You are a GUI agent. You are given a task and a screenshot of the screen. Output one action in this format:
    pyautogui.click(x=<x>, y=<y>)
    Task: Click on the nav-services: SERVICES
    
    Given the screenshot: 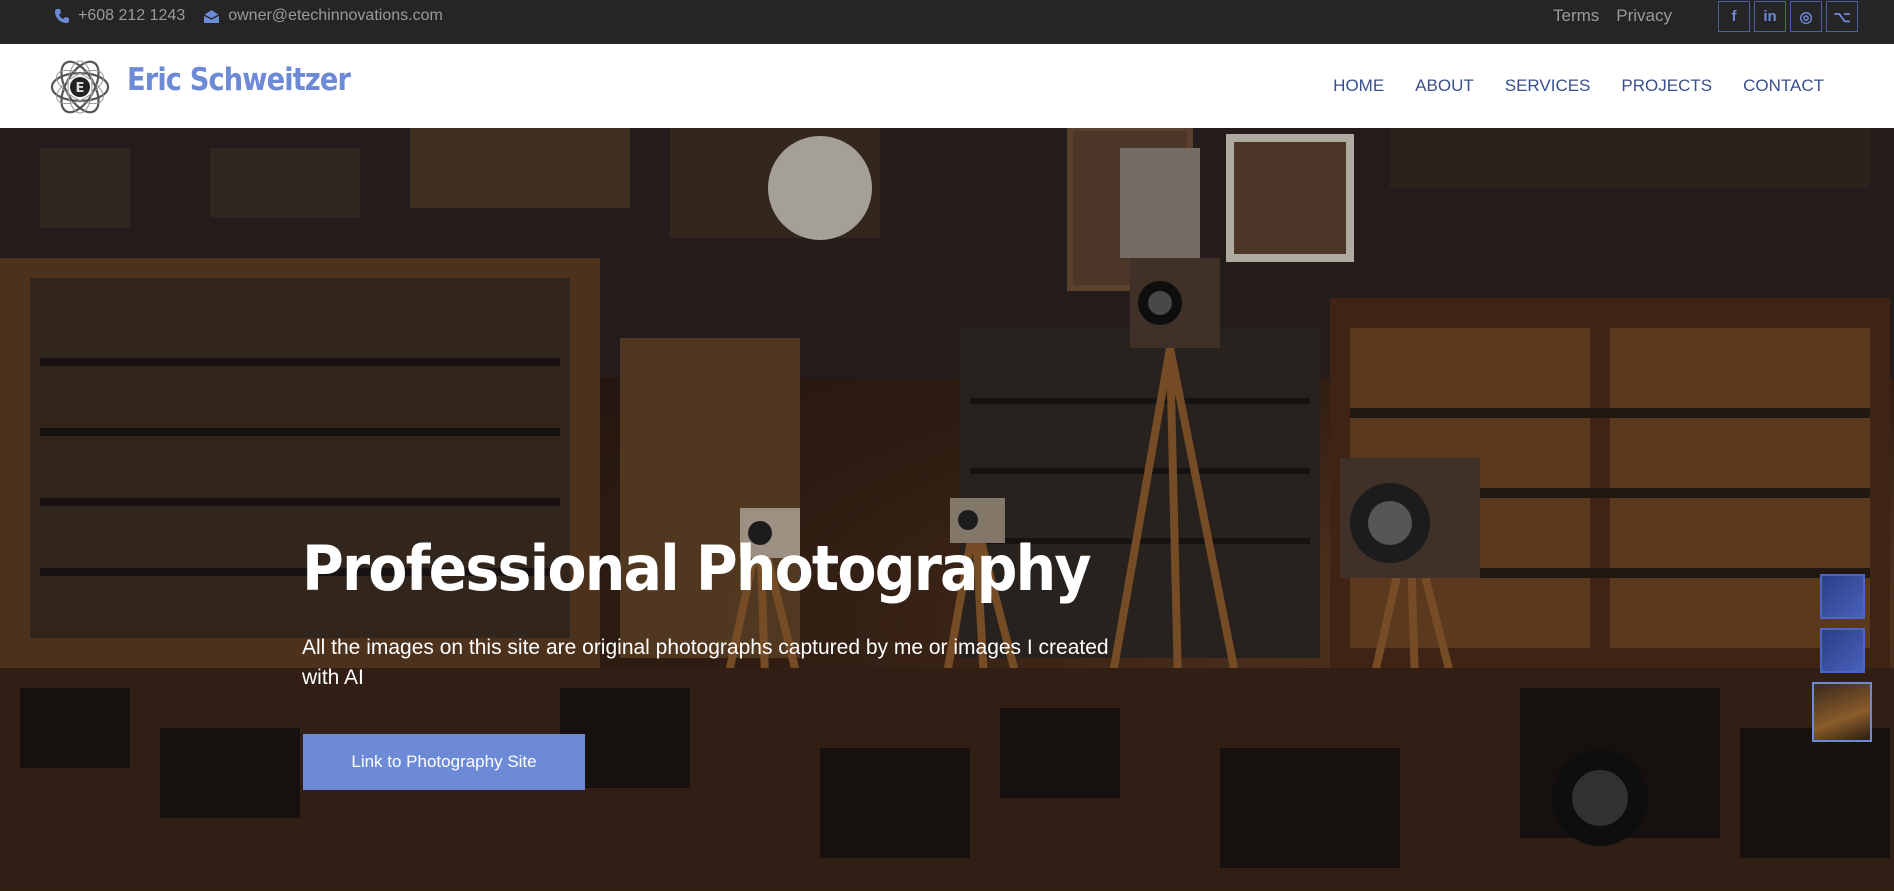 What is the action you would take?
    pyautogui.click(x=1548, y=86)
    